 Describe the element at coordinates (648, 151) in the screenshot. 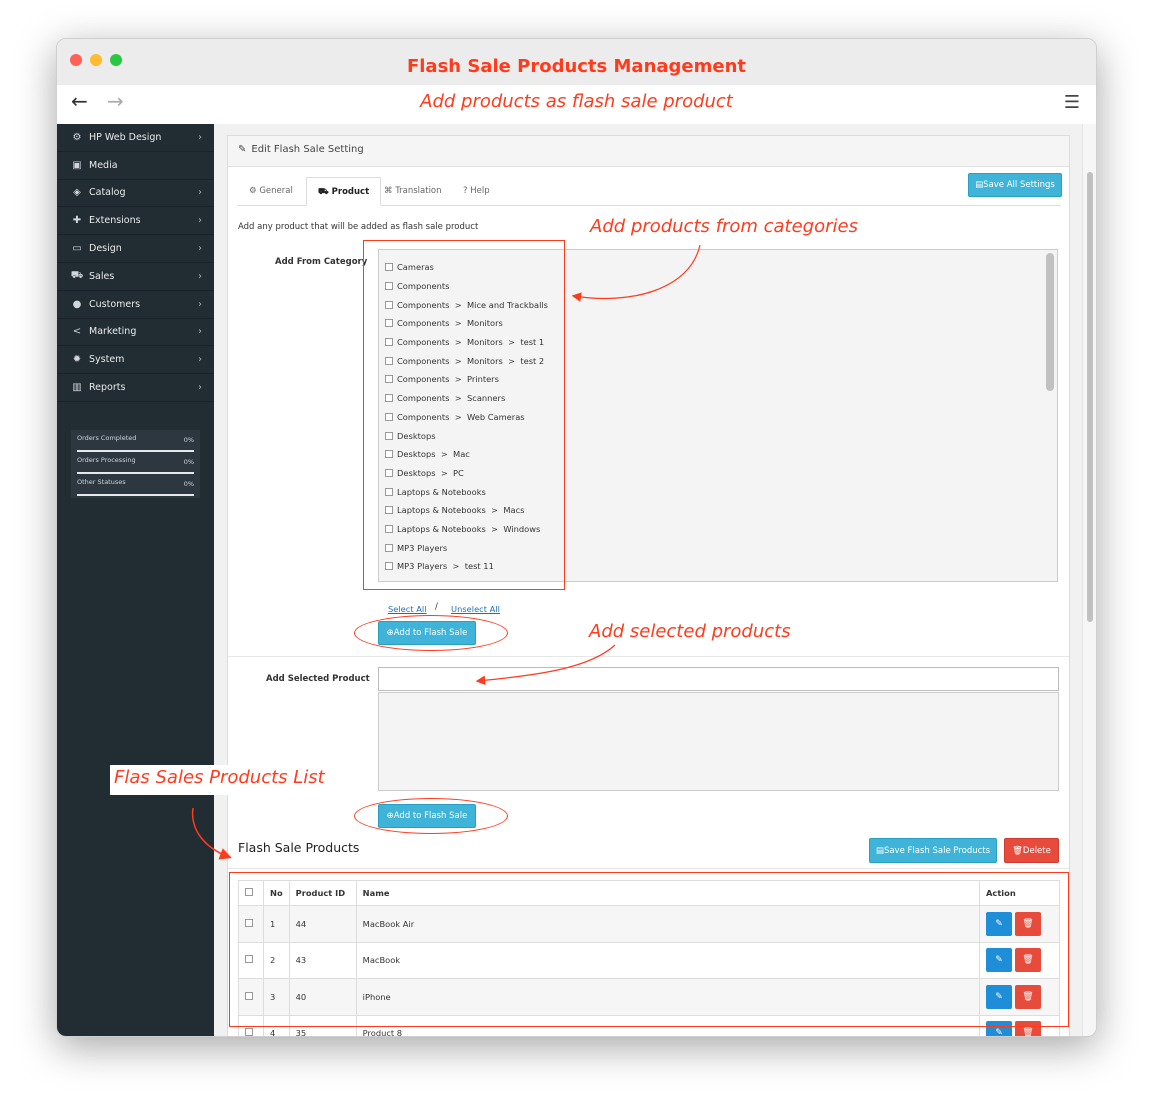

I see `panel-heading: ✎ Edit Flash Sale Setting` at that location.